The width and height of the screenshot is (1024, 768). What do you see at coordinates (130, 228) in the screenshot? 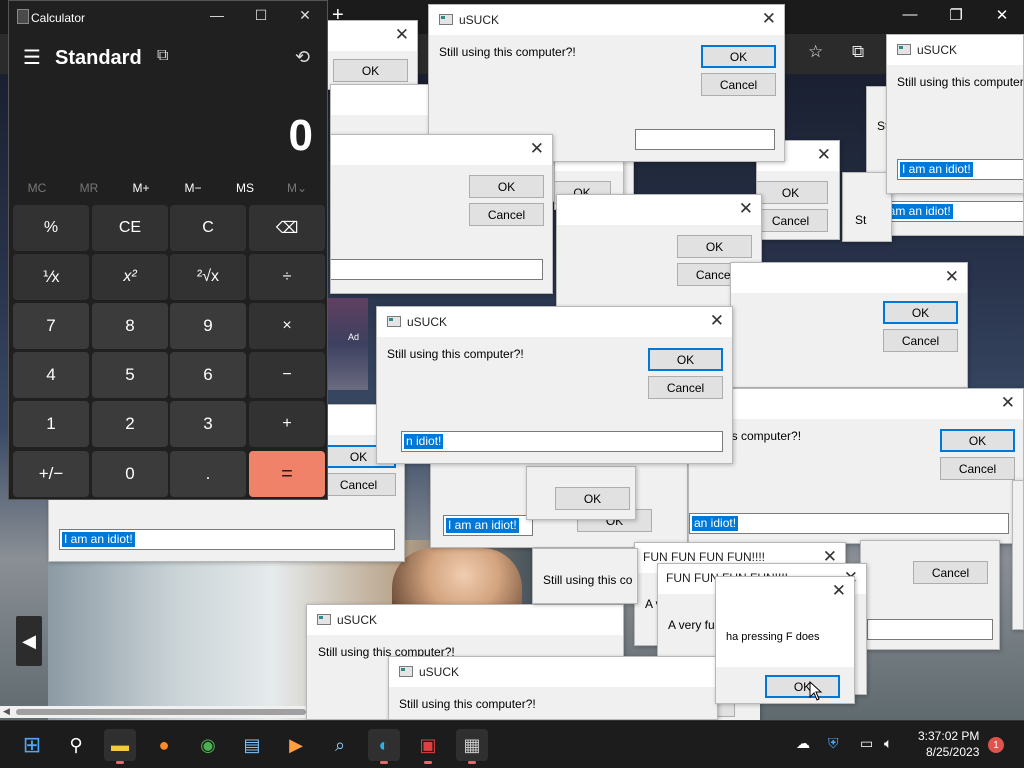
I see `clear-entry-key: CE` at bounding box center [130, 228].